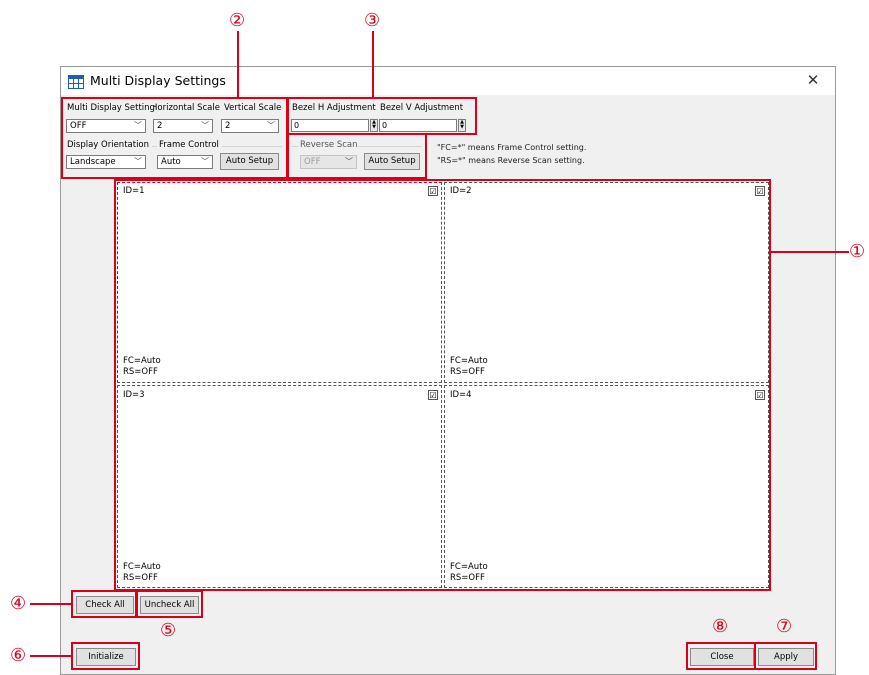 This screenshot has width=869, height=675. Describe the element at coordinates (134, 191) in the screenshot. I see `display-id: ID=1` at that location.